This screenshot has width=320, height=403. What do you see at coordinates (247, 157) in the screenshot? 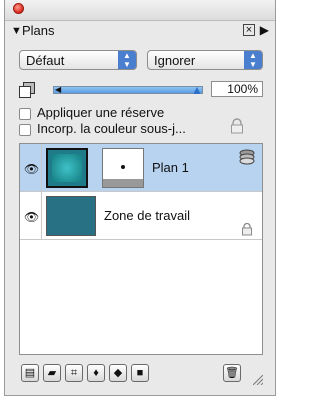
I see `layer-stack-icon` at bounding box center [247, 157].